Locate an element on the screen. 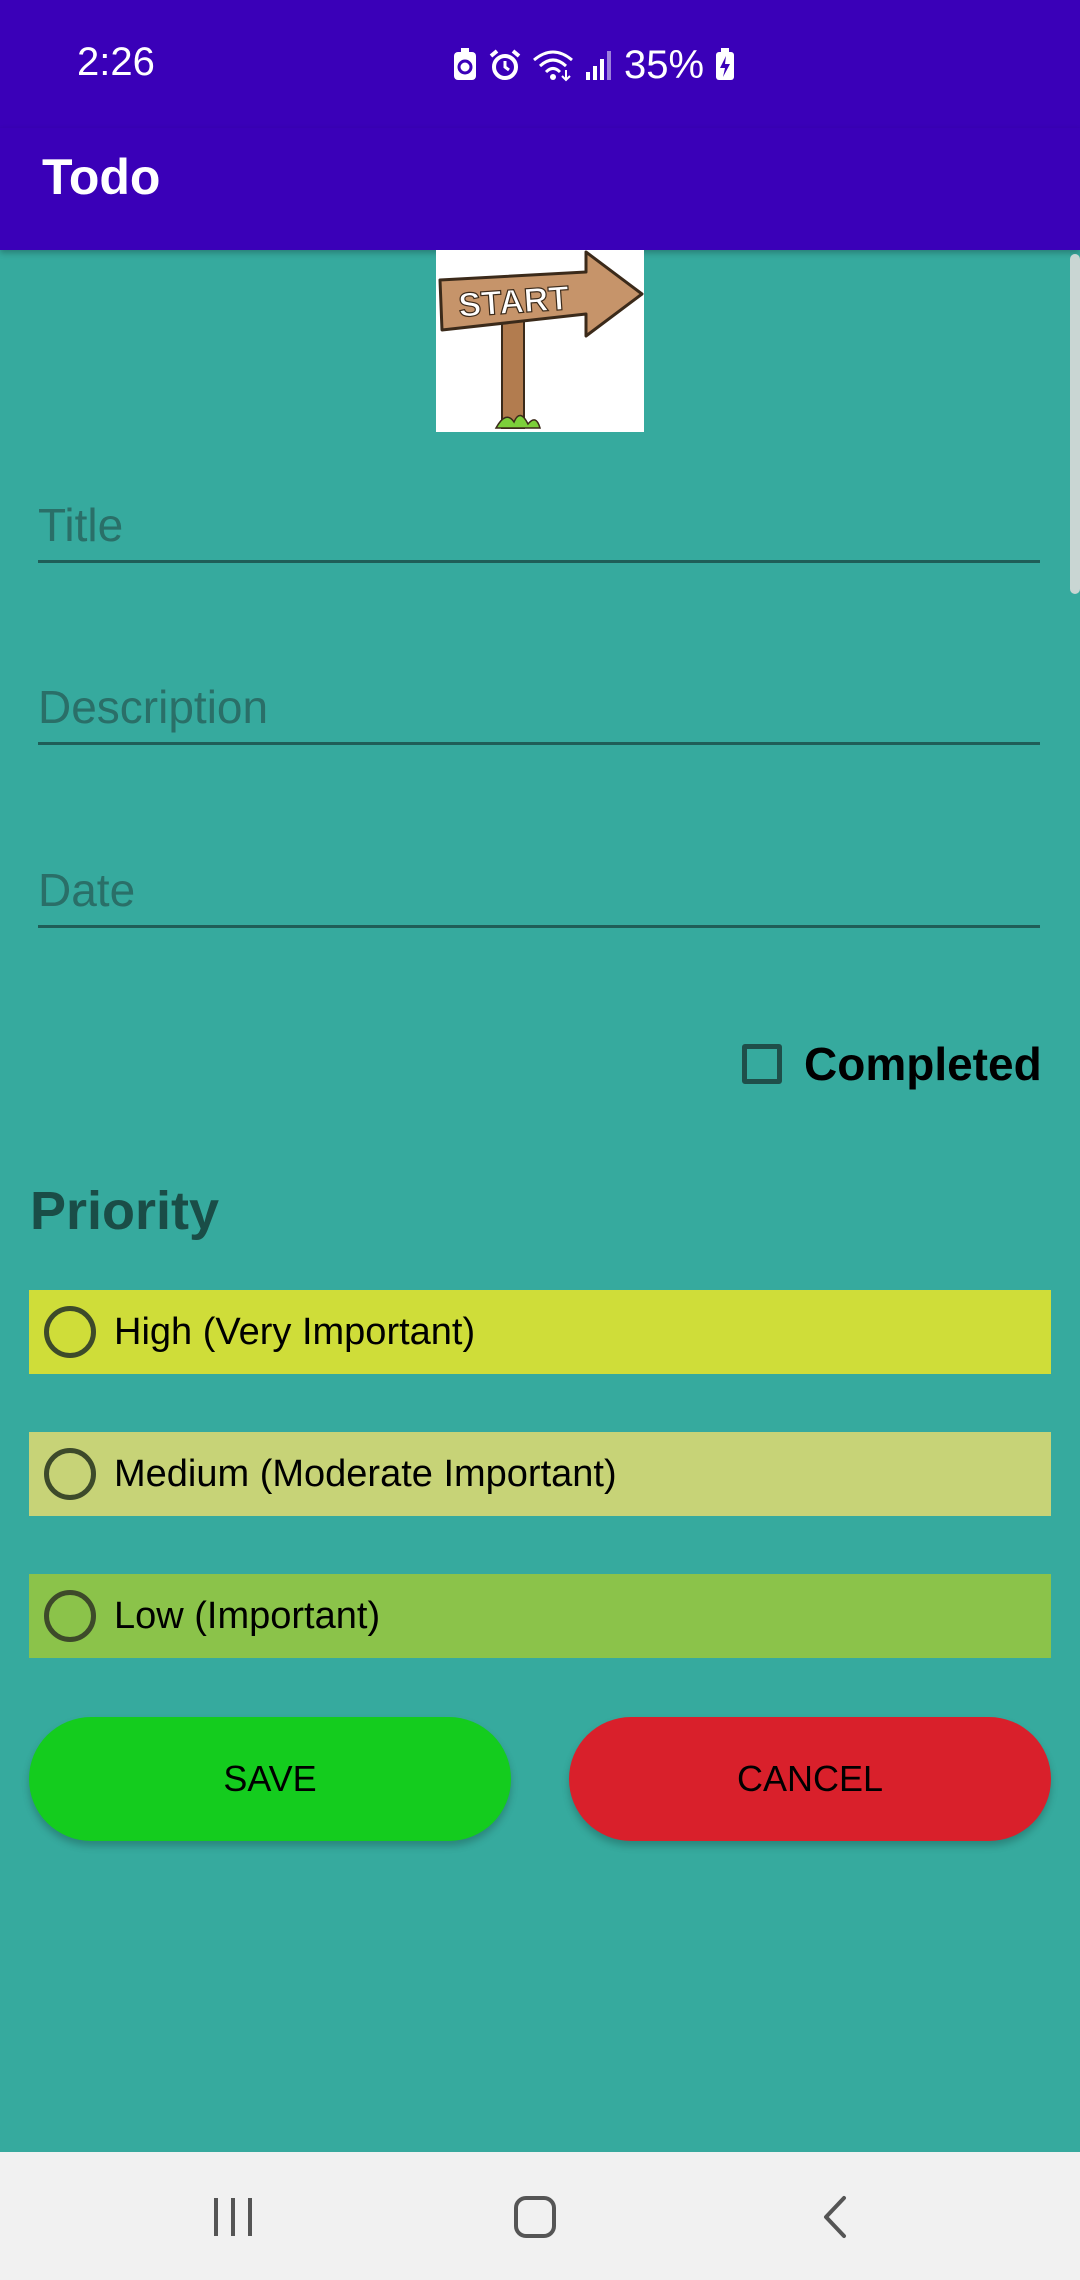 The height and width of the screenshot is (2280, 1080). date-field is located at coordinates (539, 891).